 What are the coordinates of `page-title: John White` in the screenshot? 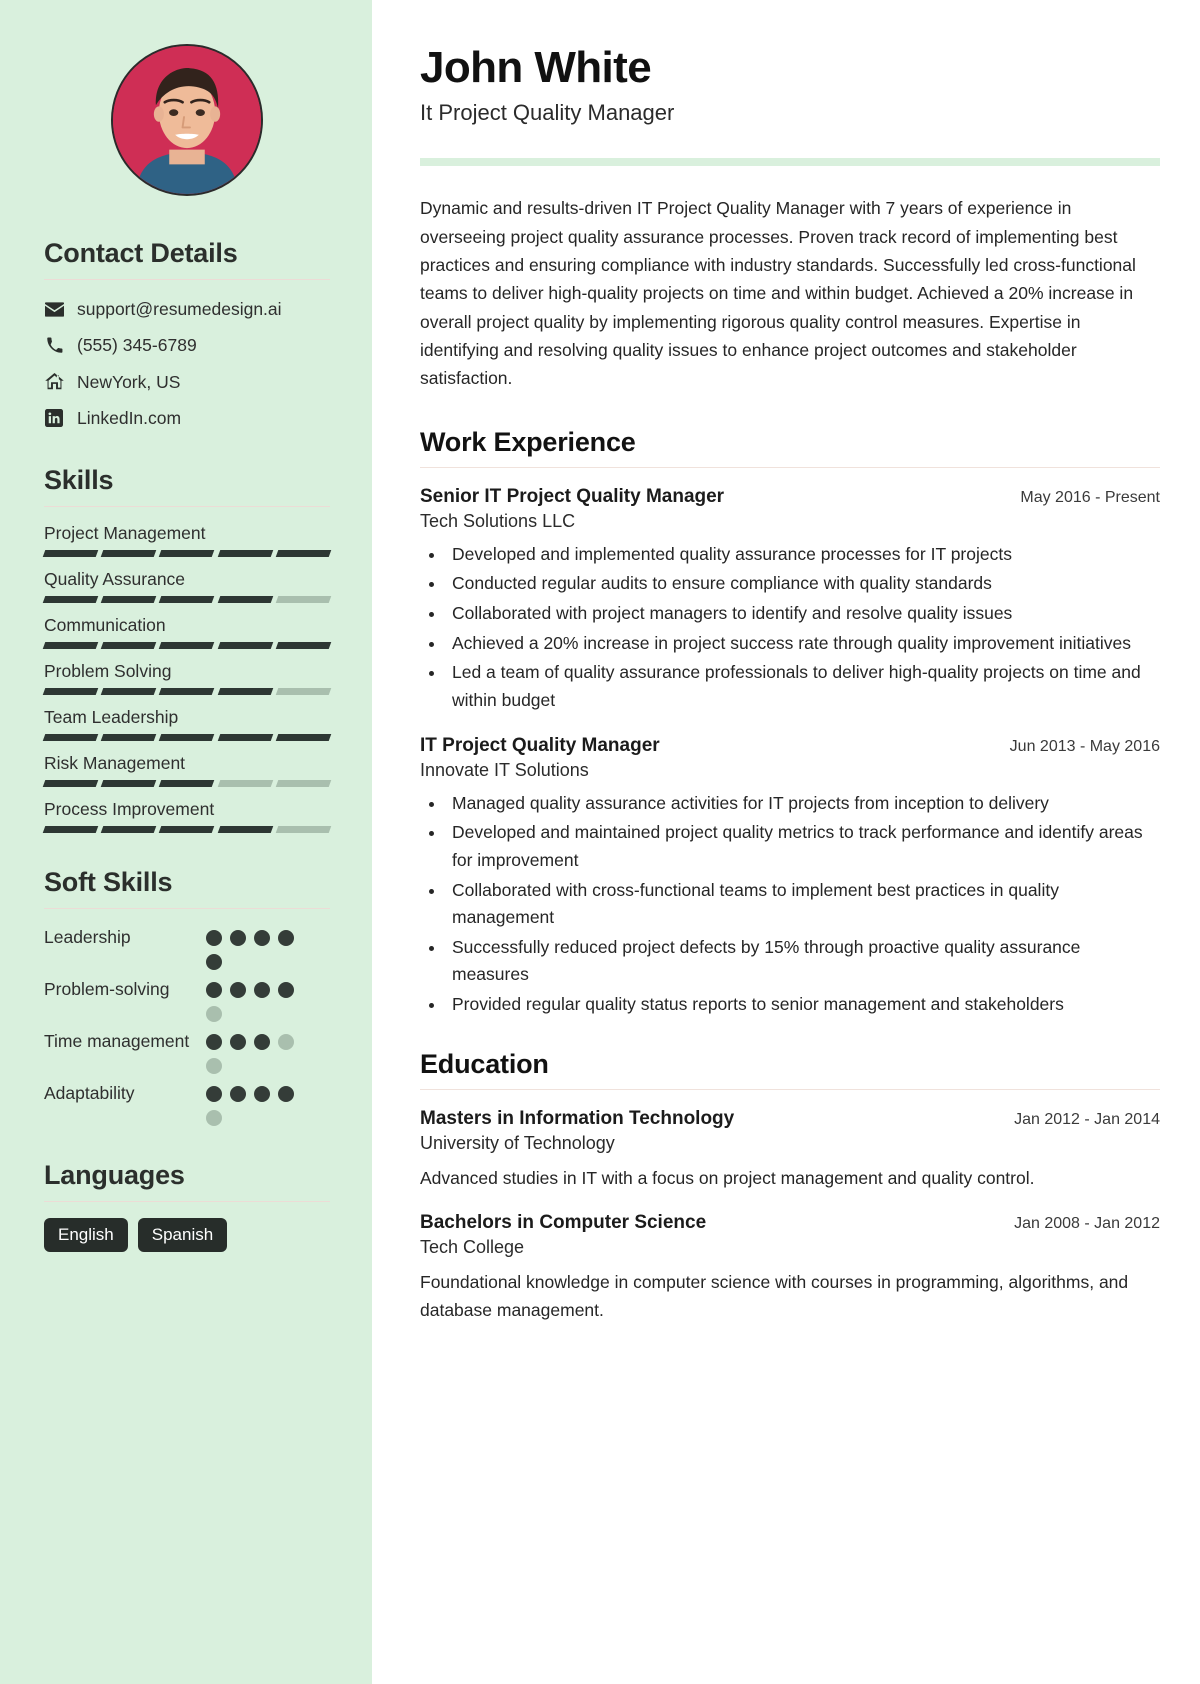 It's located at (536, 67).